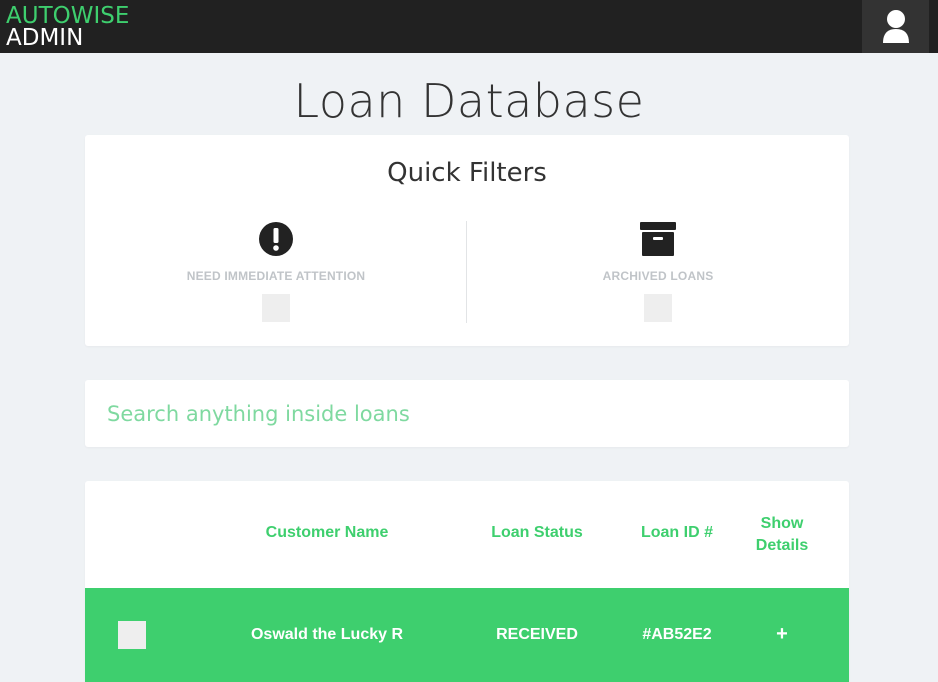 This screenshot has height=682, width=938. I want to click on search-input, so click(467, 413).